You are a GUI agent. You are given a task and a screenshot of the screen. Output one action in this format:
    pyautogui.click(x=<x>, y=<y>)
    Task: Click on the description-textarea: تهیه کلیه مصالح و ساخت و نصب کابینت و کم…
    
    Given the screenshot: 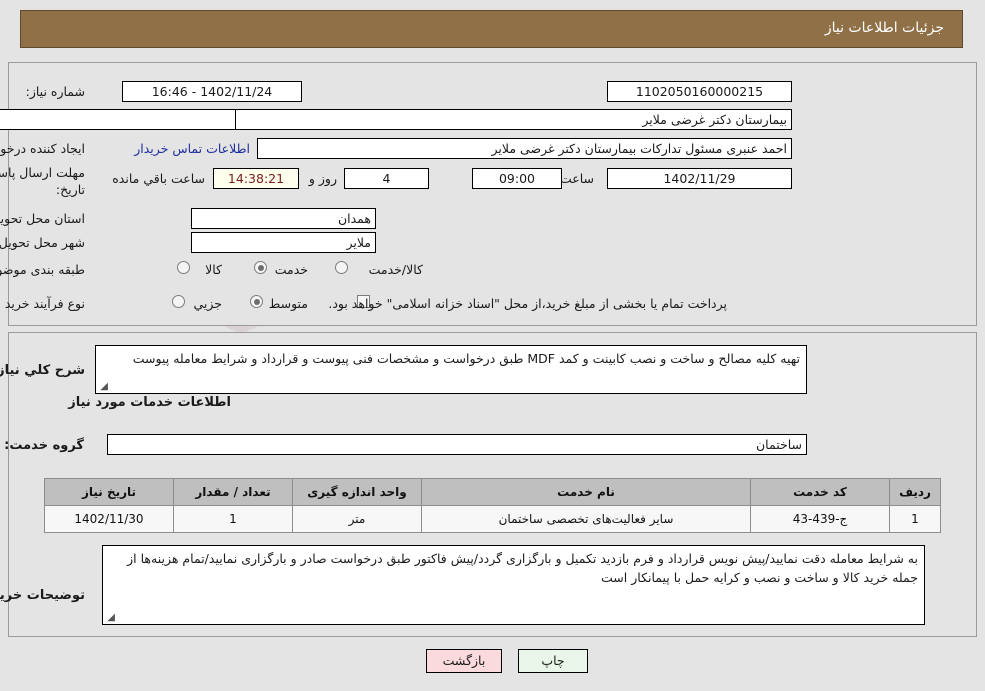 What is the action you would take?
    pyautogui.click(x=451, y=369)
    